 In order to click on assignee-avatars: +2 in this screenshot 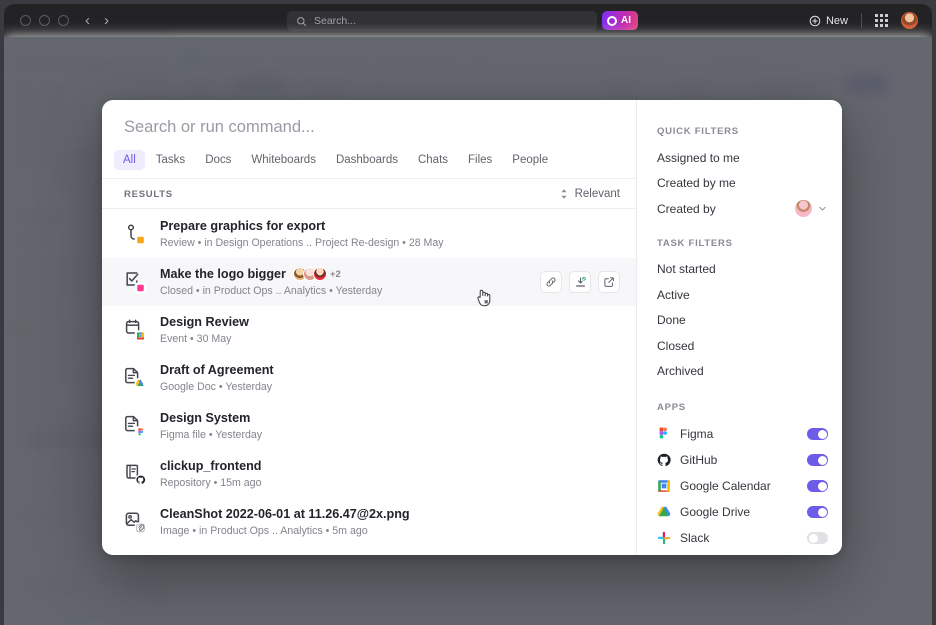, I will do `click(316, 274)`.